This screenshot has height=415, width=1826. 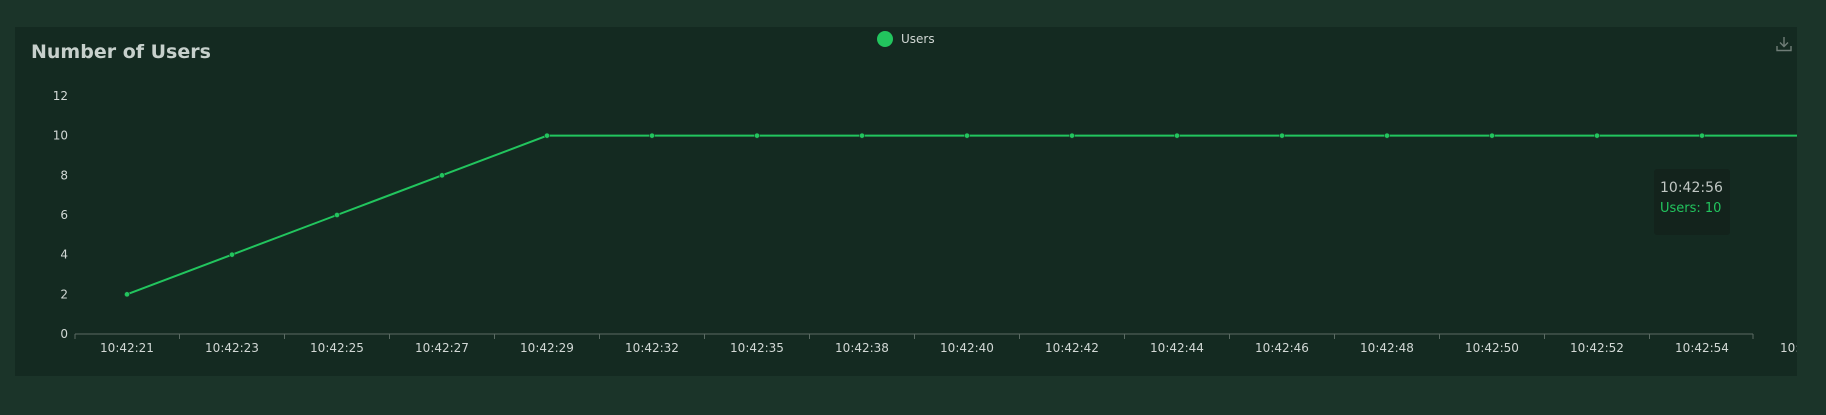 What do you see at coordinates (60, 136) in the screenshot?
I see `y-tick-label: 10` at bounding box center [60, 136].